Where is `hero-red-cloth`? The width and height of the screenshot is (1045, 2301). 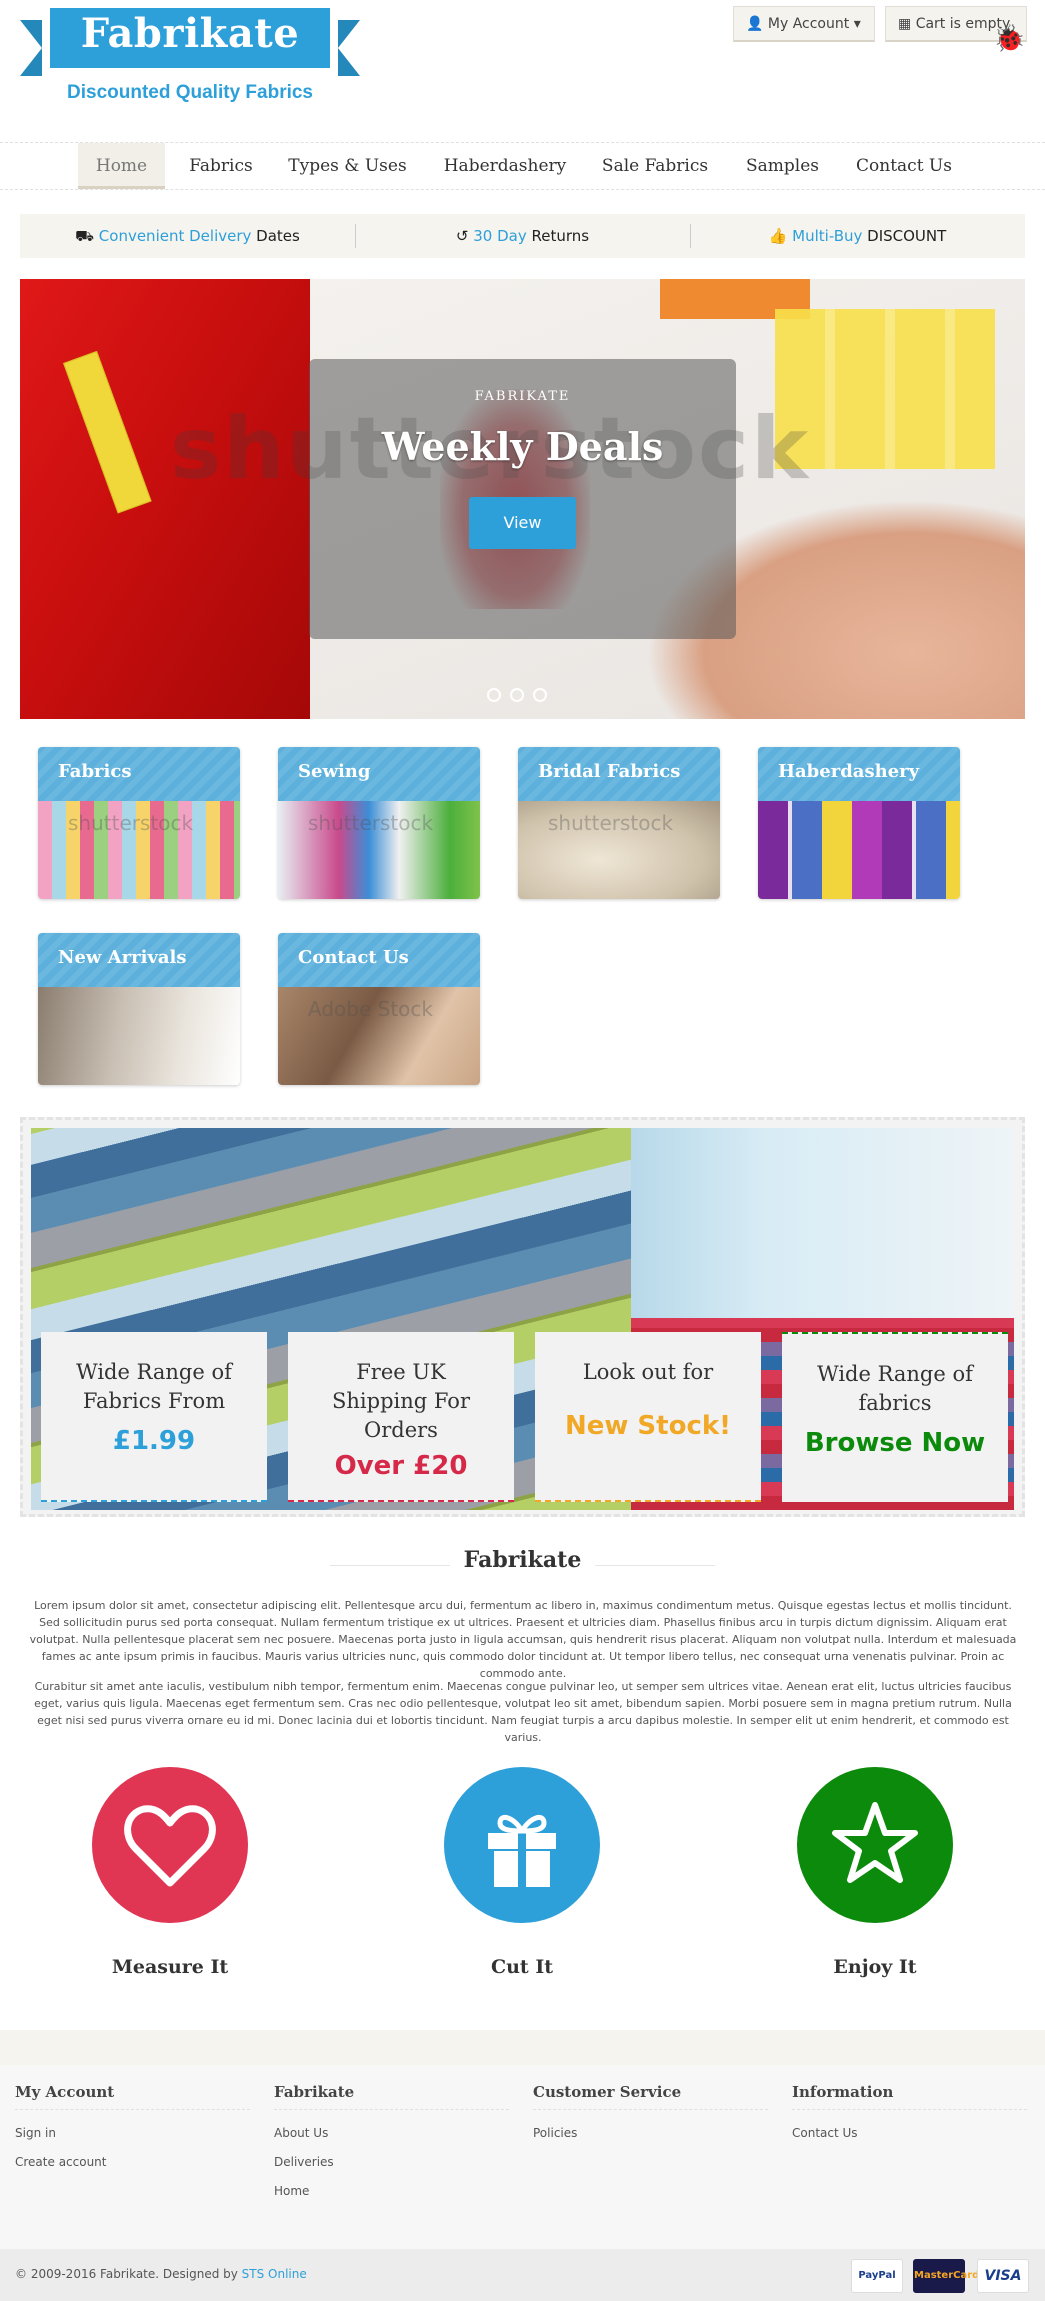 hero-red-cloth is located at coordinates (165, 499).